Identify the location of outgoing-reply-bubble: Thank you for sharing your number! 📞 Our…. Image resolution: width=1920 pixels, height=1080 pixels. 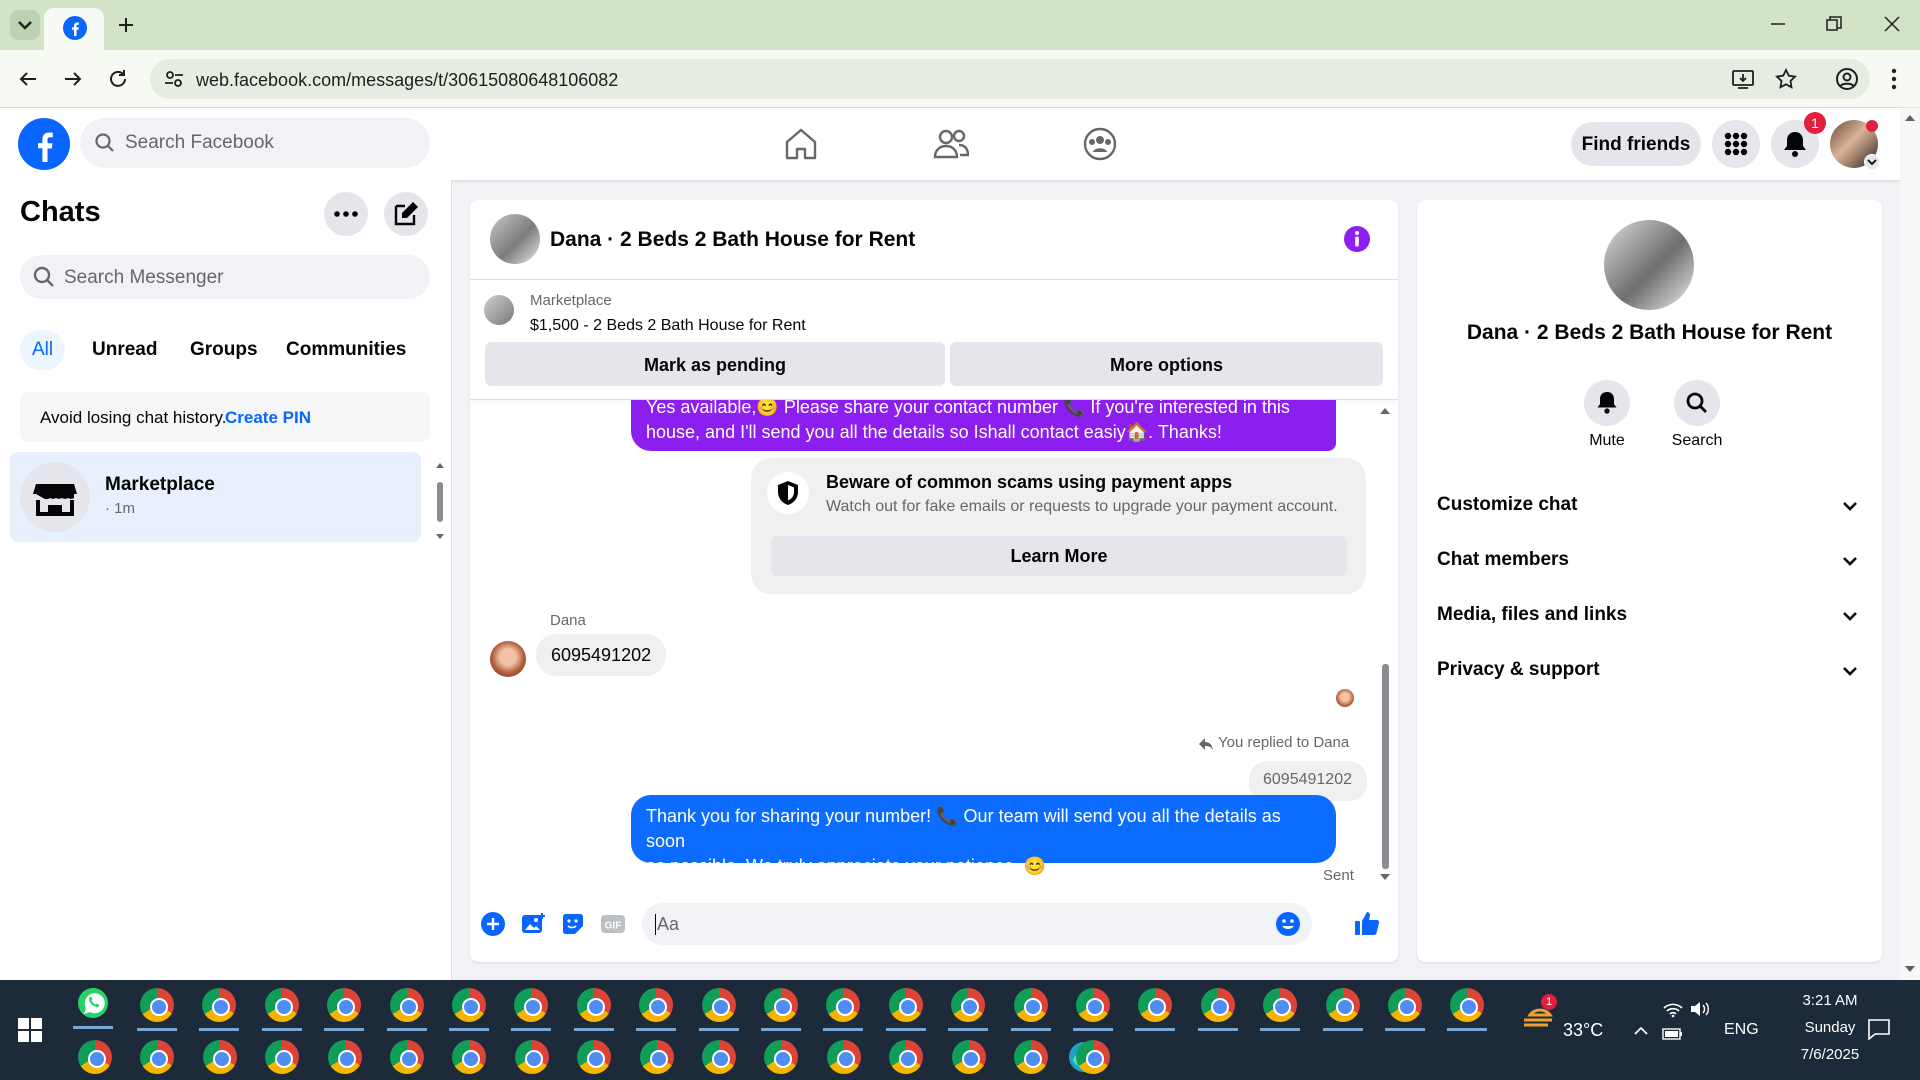
(983, 835).